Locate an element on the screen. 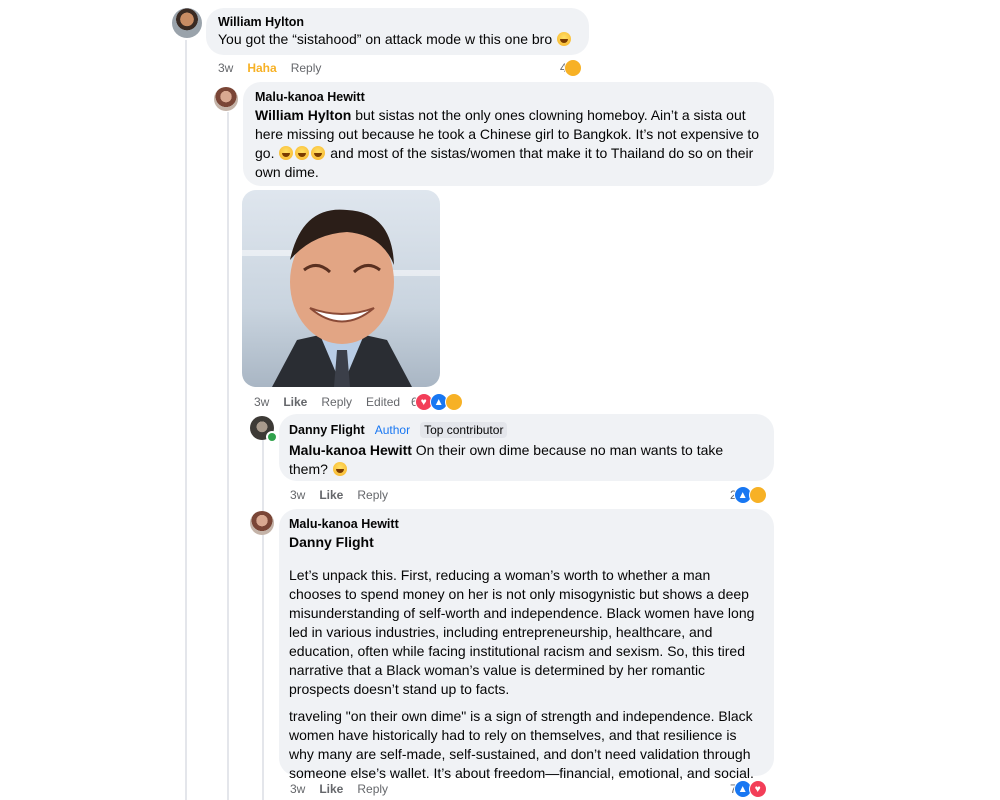 This screenshot has width=1000, height=800. laughing-man-picture is located at coordinates (341, 298).